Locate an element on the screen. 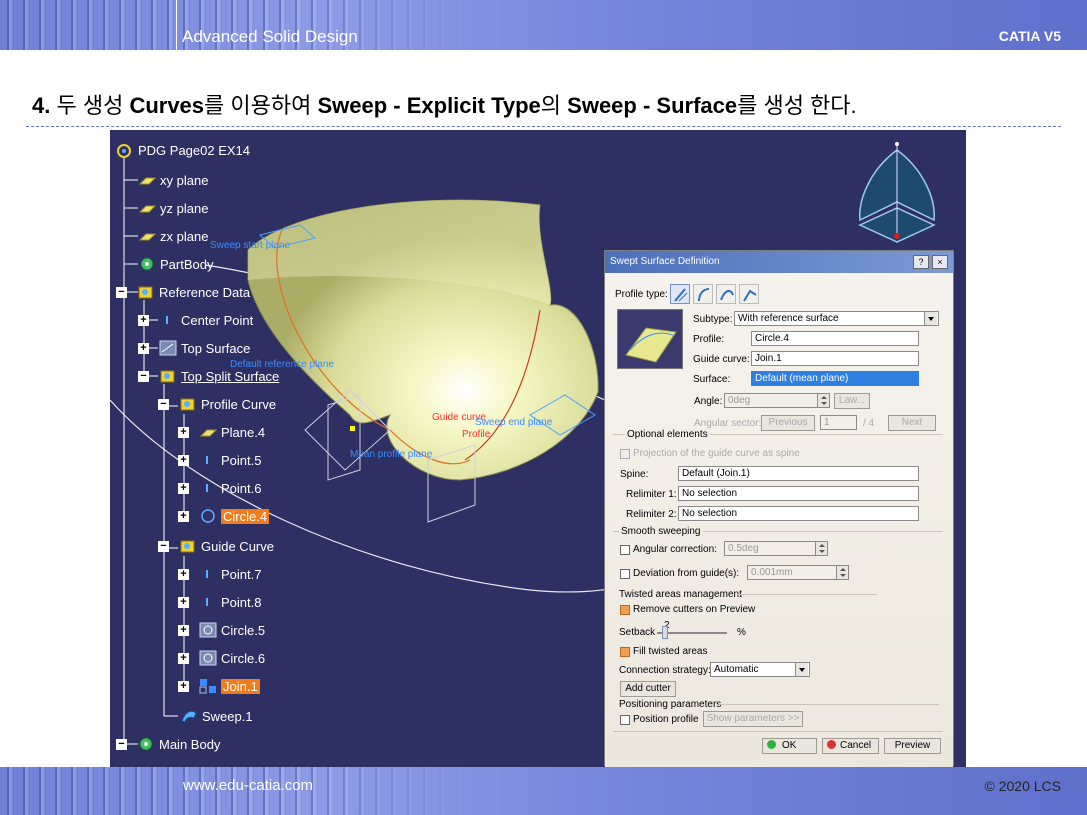 The width and height of the screenshot is (1087, 815). tree-root: PDG Page02 EX14 is located at coordinates (183, 150).